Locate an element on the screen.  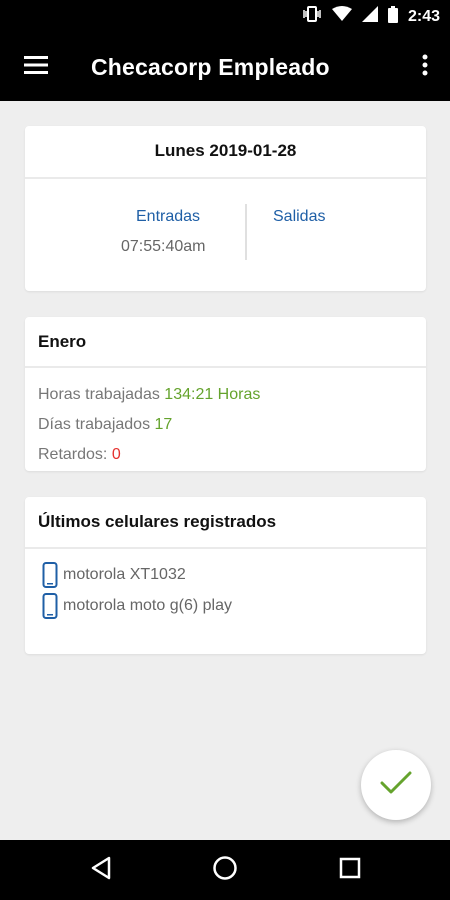
home-button is located at coordinates (225, 870).